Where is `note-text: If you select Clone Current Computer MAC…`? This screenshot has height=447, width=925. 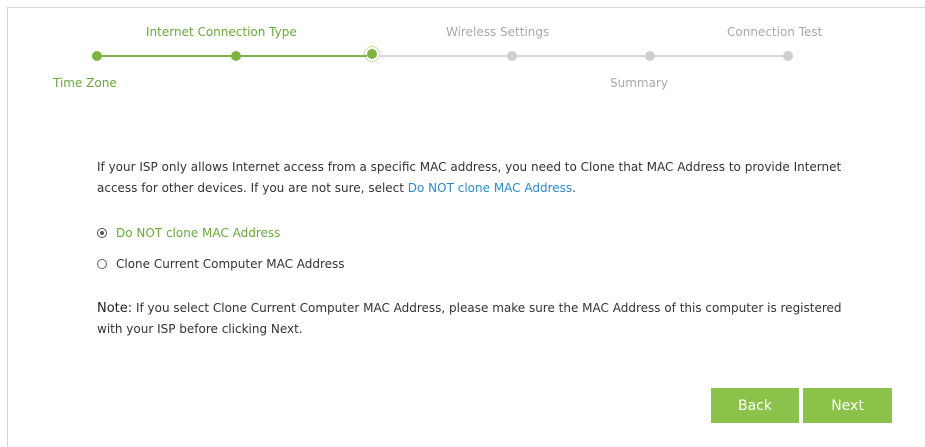 note-text: If you select Clone Current Computer MAC… is located at coordinates (469, 318).